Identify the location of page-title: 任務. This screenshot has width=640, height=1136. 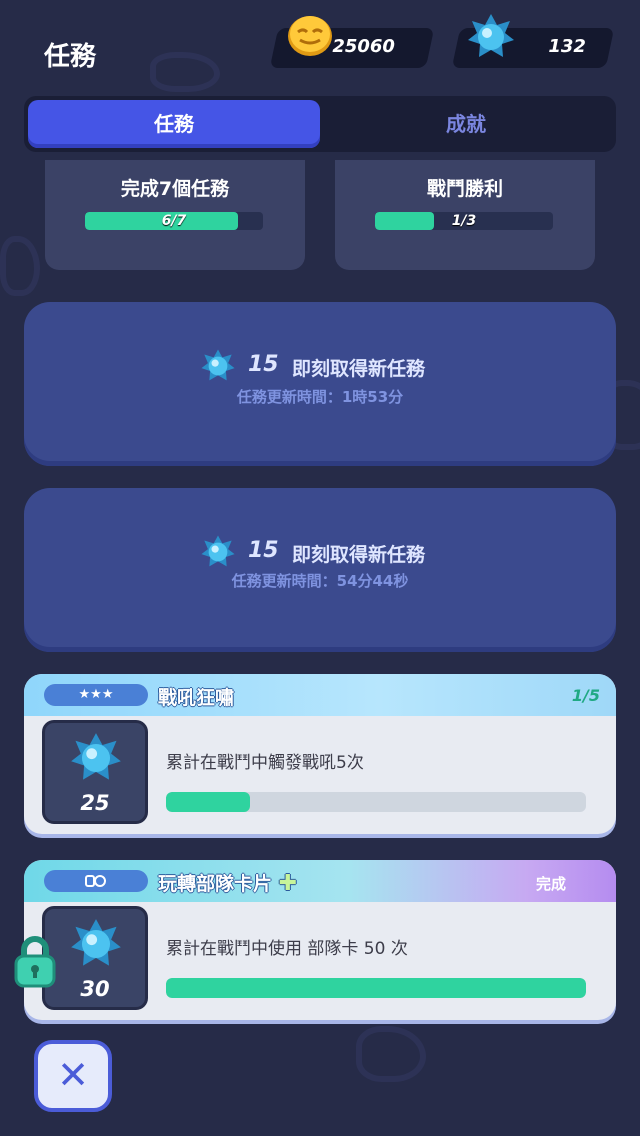
(70, 57).